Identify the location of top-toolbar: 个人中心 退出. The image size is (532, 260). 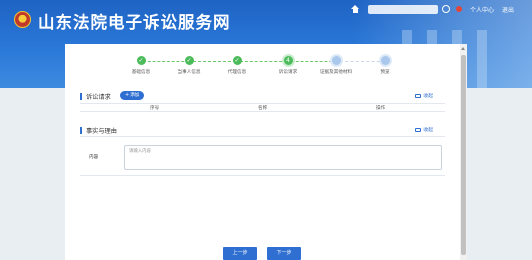
(432, 9).